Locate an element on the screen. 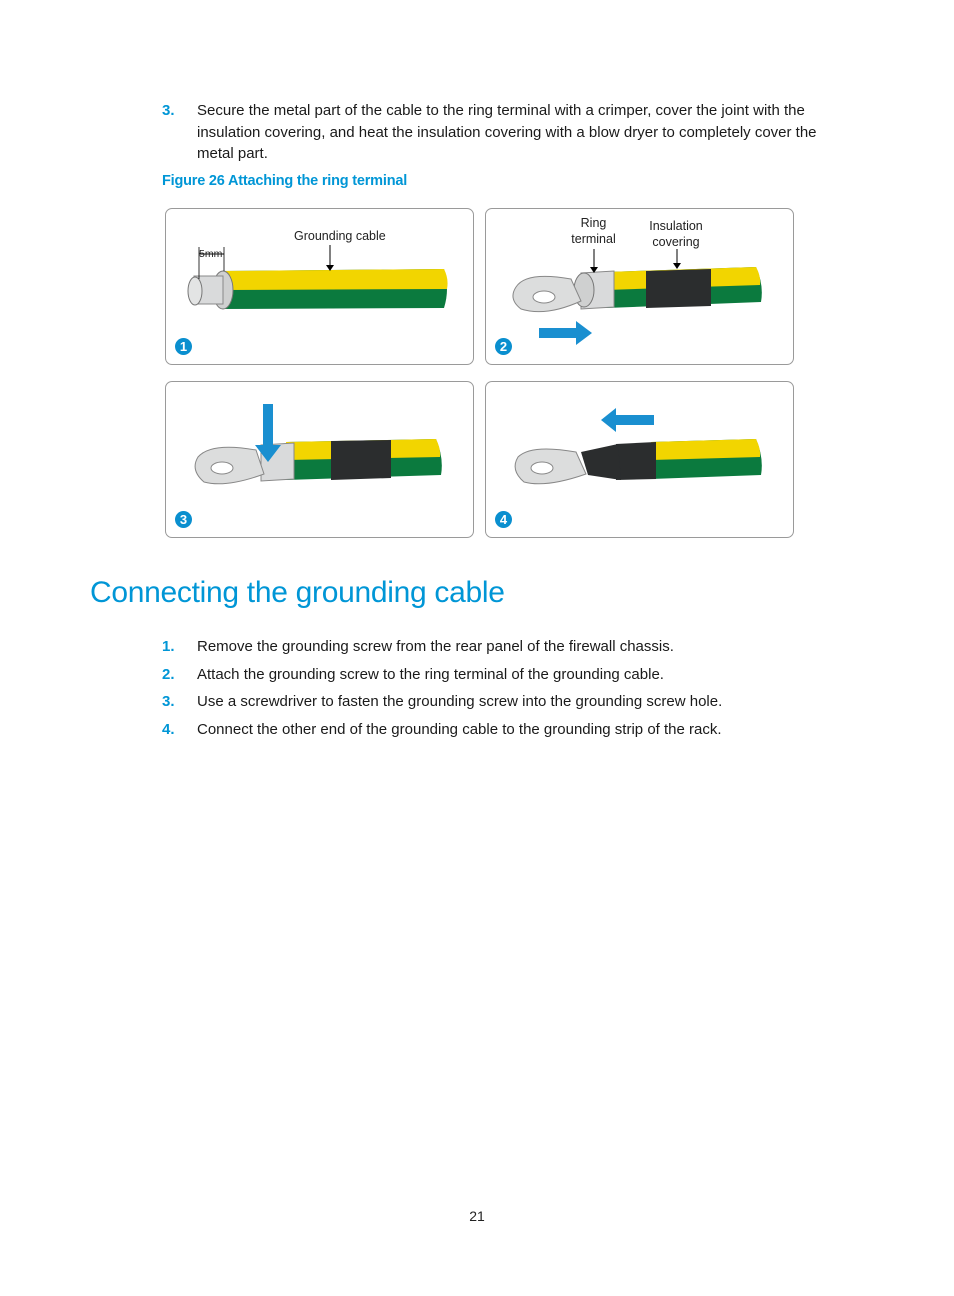 This screenshot has height=1296, width=954. step-number: 1. is located at coordinates (168, 646).